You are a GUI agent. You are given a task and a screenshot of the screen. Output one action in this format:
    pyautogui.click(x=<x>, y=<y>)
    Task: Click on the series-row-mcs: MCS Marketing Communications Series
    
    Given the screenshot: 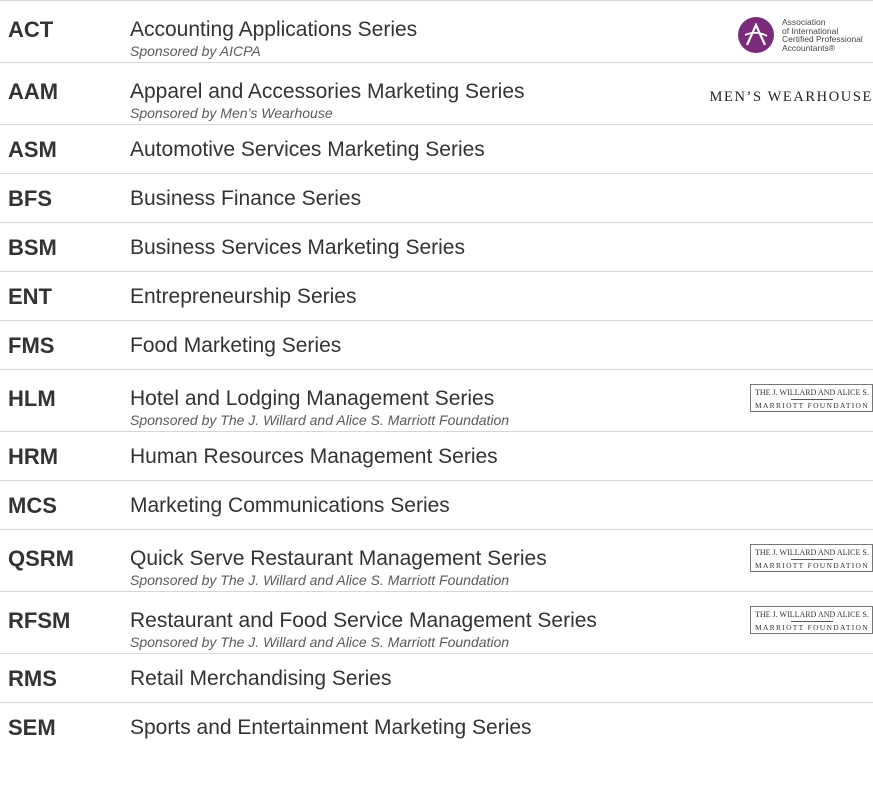 What is the action you would take?
    pyautogui.click(x=436, y=504)
    